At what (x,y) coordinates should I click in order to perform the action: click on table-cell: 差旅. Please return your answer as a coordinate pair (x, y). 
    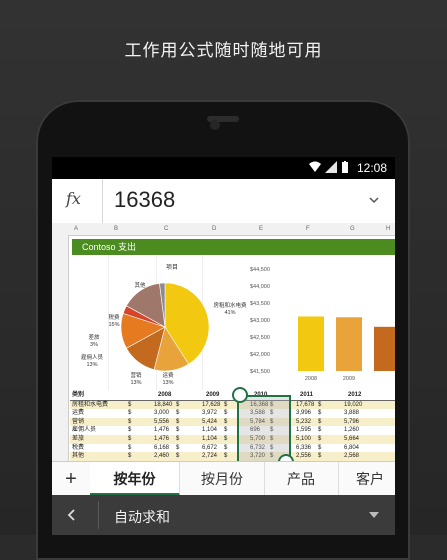
    Looking at the image, I should click on (78, 439).